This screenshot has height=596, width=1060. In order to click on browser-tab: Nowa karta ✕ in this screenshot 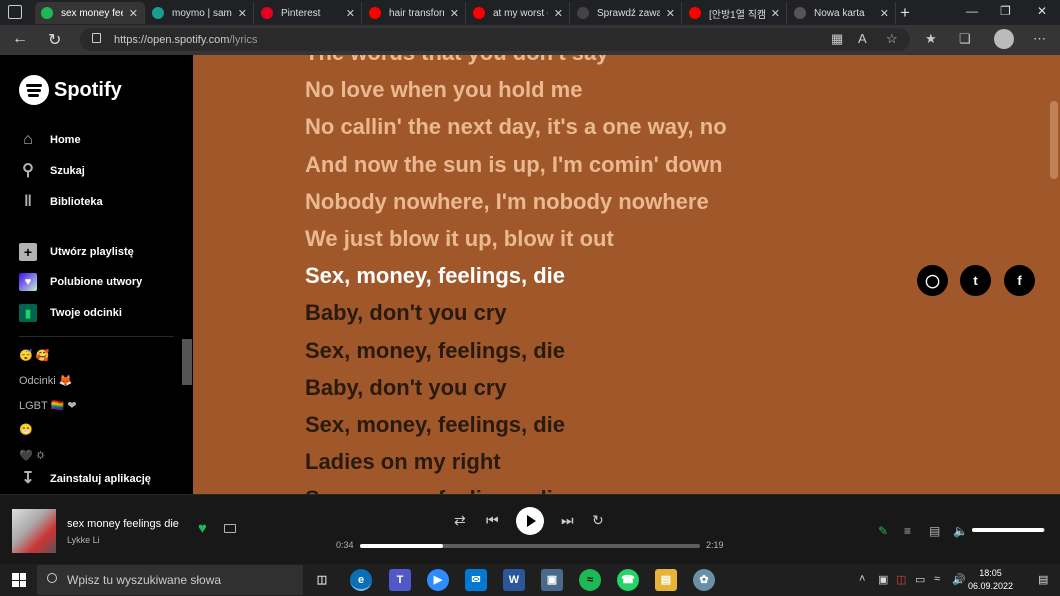, I will do `click(842, 13)`.